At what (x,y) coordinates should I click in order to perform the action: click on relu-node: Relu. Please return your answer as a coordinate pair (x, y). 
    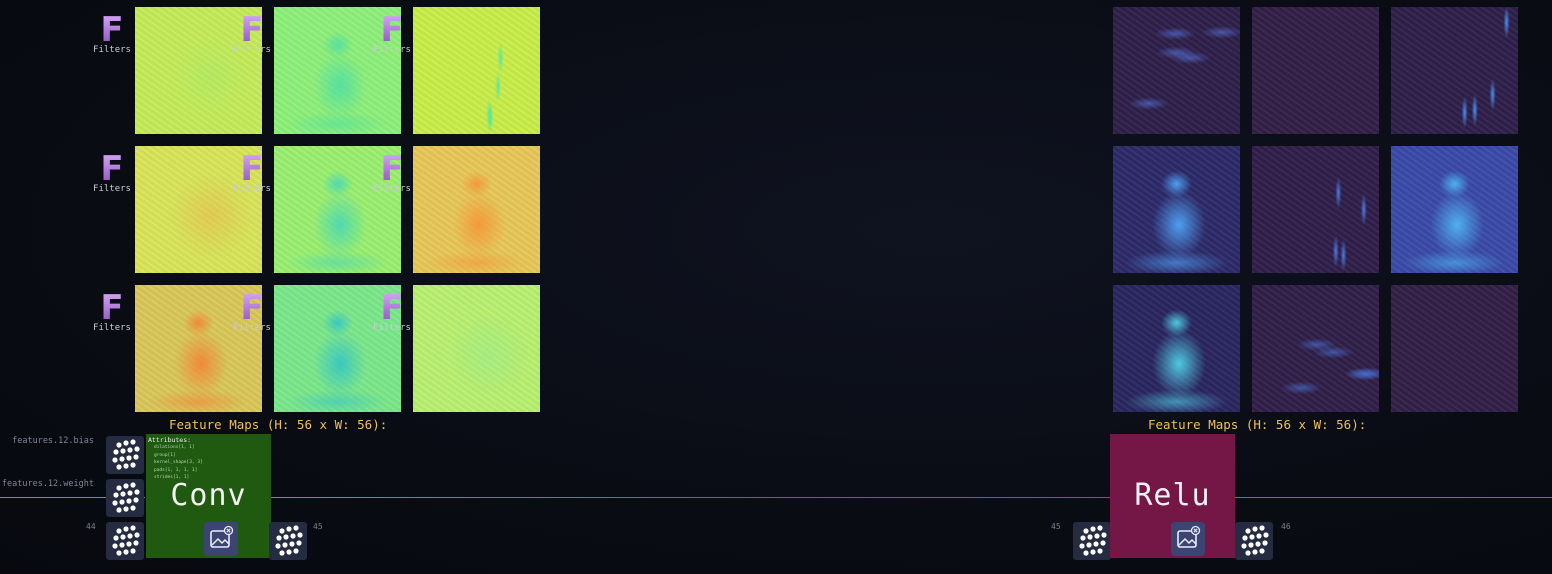
    Looking at the image, I should click on (1172, 496).